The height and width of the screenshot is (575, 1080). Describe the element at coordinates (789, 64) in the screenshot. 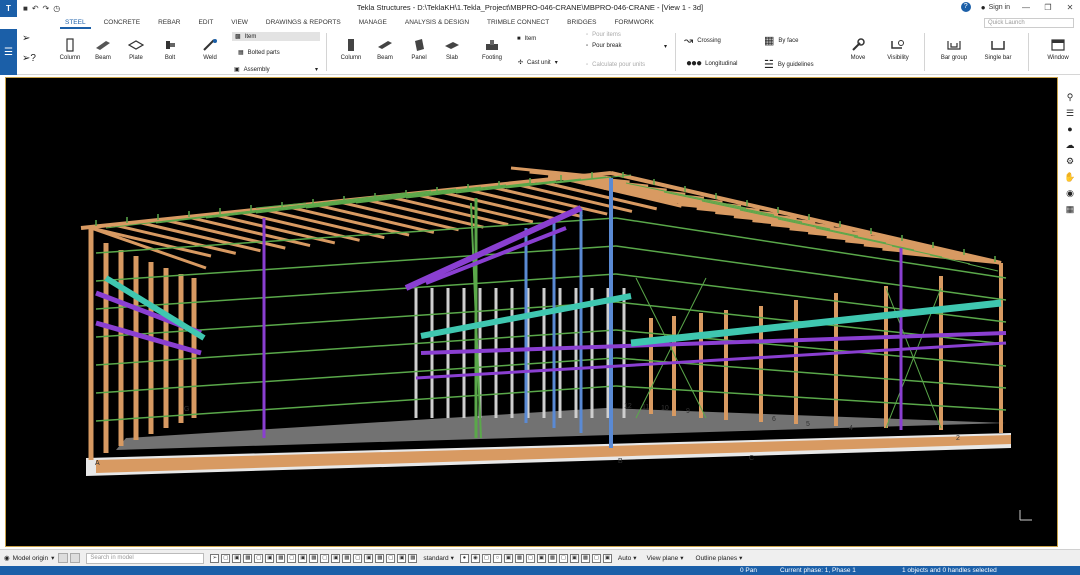

I see `by-guidelines-button: ☱ By guidelines` at that location.